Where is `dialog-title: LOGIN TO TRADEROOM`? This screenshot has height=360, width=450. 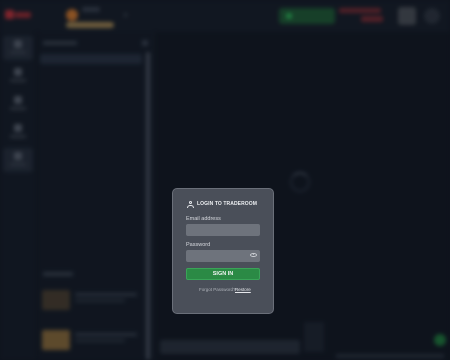
dialog-title: LOGIN TO TRADEROOM is located at coordinates (222, 204).